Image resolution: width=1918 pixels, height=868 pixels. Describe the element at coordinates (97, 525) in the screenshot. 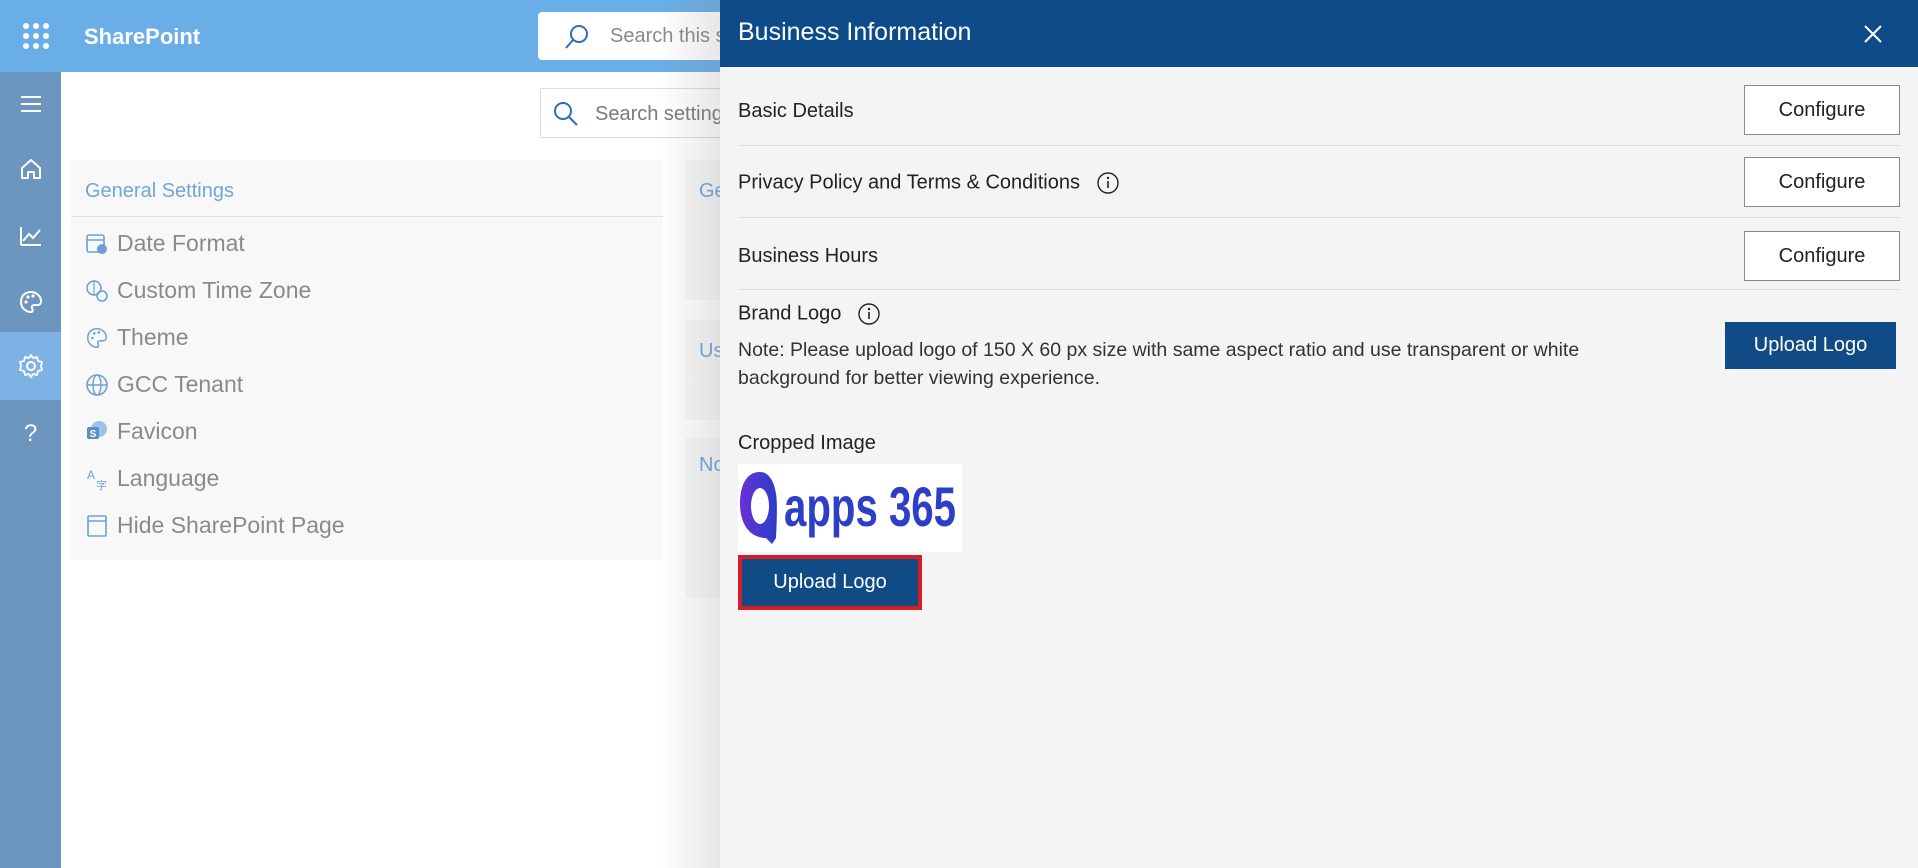

I see `page-icon` at that location.